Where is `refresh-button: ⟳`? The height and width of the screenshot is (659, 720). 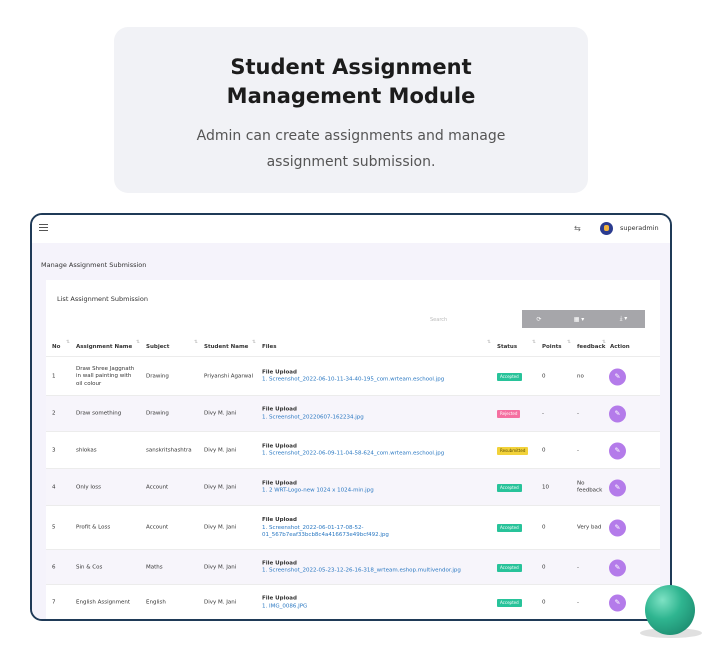 refresh-button: ⟳ is located at coordinates (539, 319).